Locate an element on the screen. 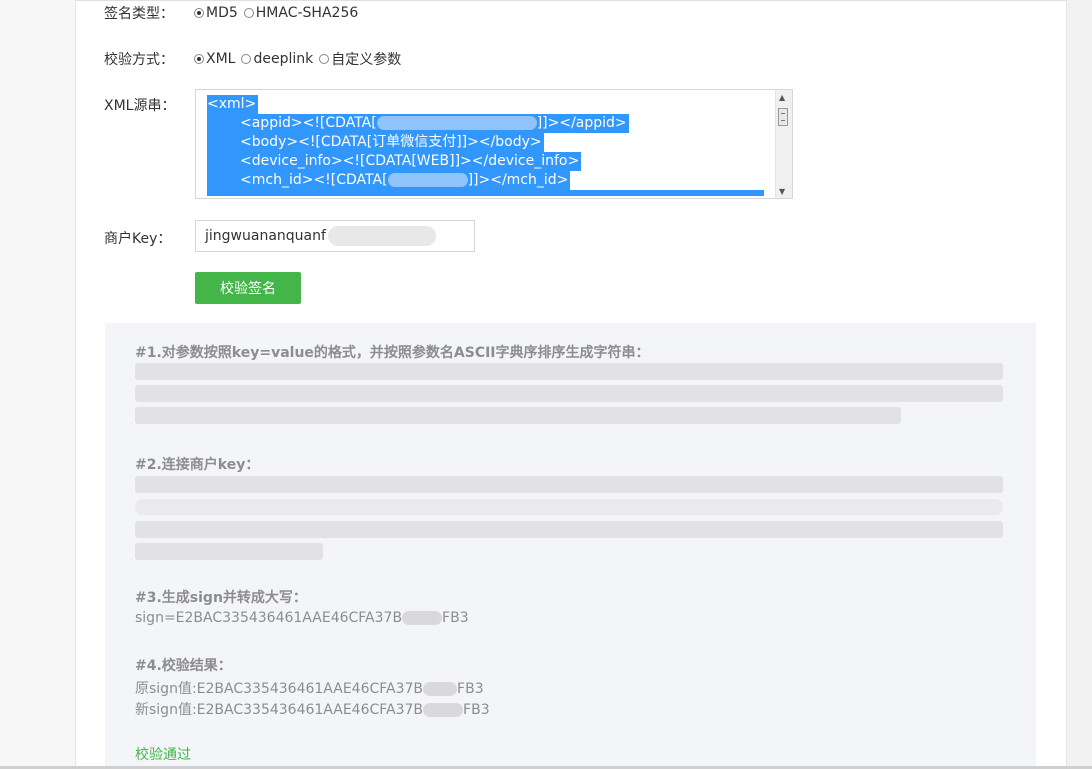 This screenshot has height=769, width=1092. xml-text: <appid><![CDATA[ is located at coordinates (308, 123).